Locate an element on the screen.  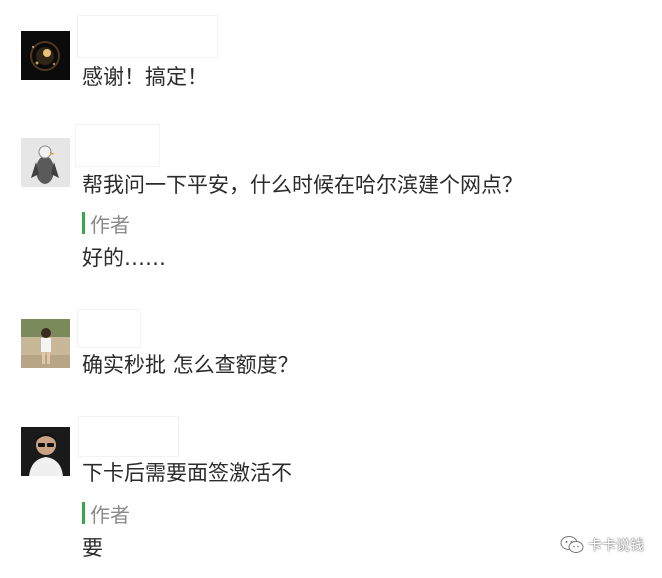
watermark: 卡卡说钱 is located at coordinates (602, 545).